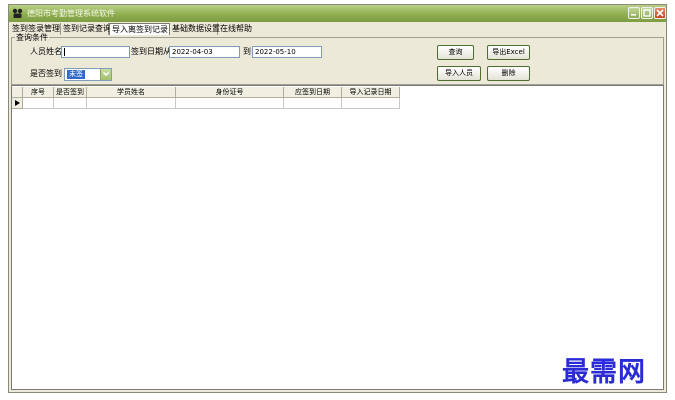 The image size is (675, 400). I want to click on minimize-icon, so click(634, 13).